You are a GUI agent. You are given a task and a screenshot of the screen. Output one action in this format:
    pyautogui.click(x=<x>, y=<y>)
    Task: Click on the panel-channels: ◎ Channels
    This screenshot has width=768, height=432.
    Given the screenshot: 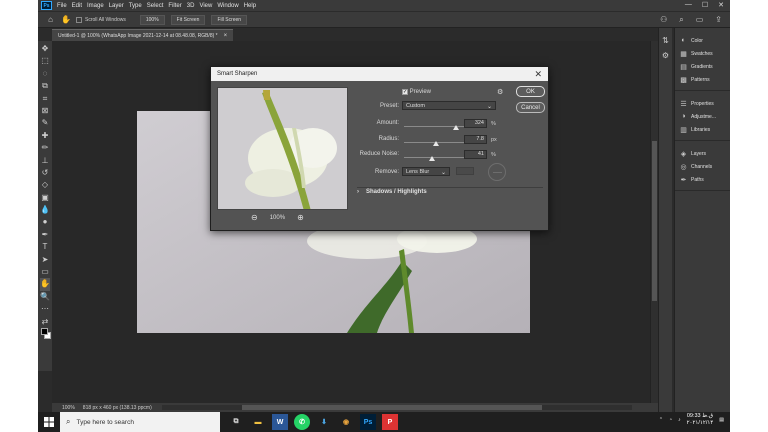 What is the action you would take?
    pyautogui.click(x=702, y=166)
    